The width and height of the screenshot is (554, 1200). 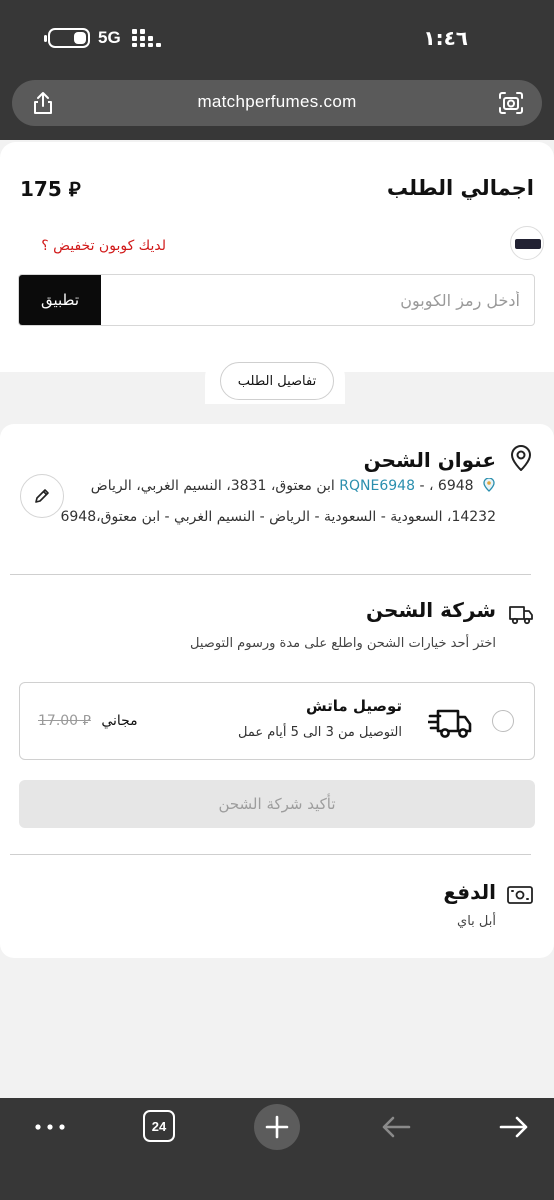 What do you see at coordinates (277, 38) in the screenshot?
I see `status-bar: 5G ١:٤٦` at bounding box center [277, 38].